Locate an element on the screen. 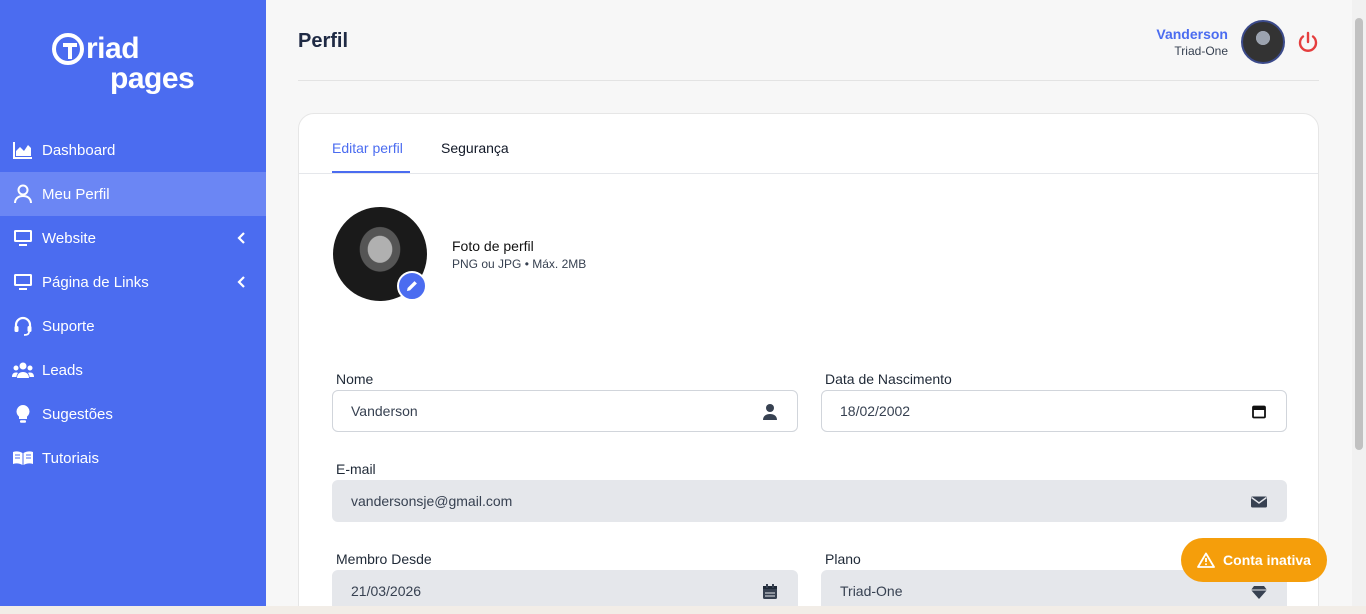 Image resolution: width=1366 pixels, height=614 pixels. nome-field: Vanderson is located at coordinates (565, 411).